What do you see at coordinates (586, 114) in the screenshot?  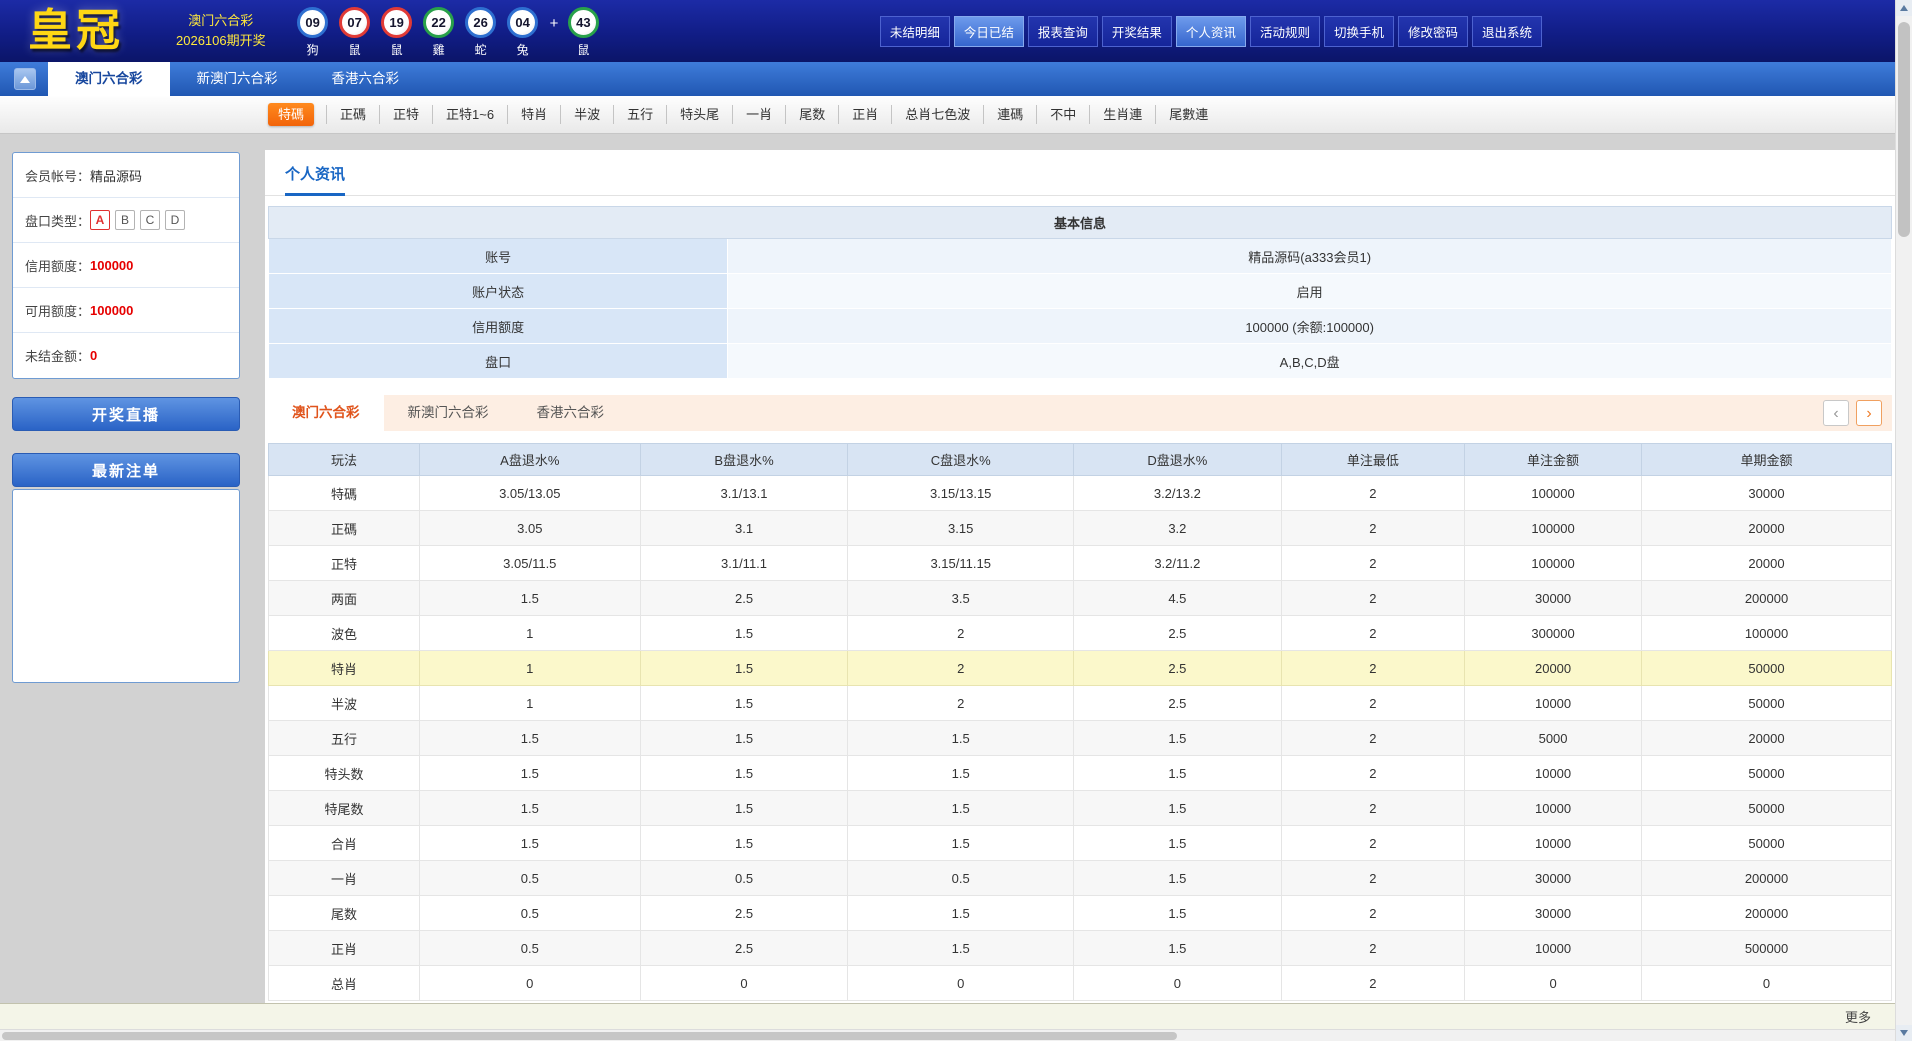 I see `subnav-item: 半波` at bounding box center [586, 114].